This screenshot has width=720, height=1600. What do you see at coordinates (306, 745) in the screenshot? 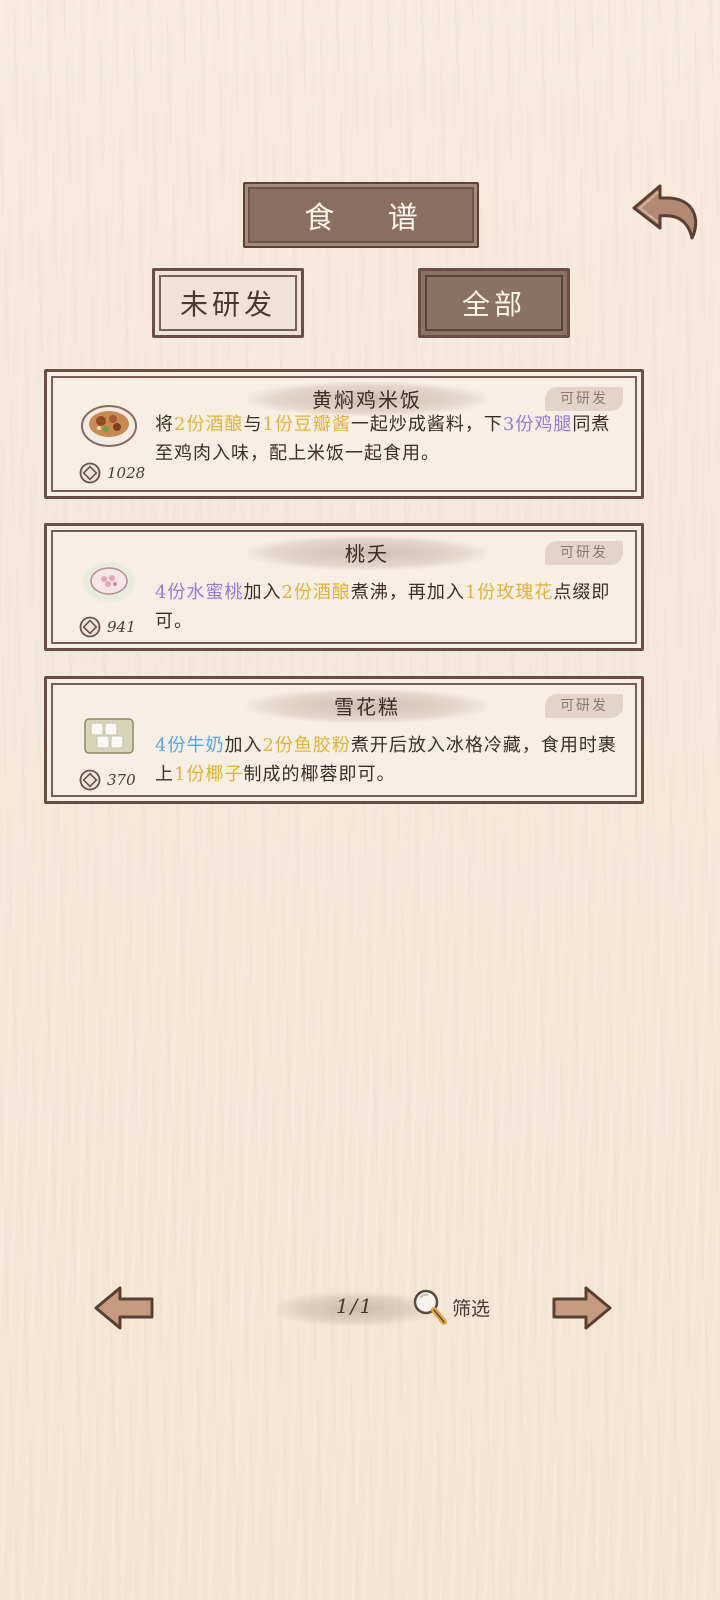
I see `ingredient-text: 2份鱼胶粉` at bounding box center [306, 745].